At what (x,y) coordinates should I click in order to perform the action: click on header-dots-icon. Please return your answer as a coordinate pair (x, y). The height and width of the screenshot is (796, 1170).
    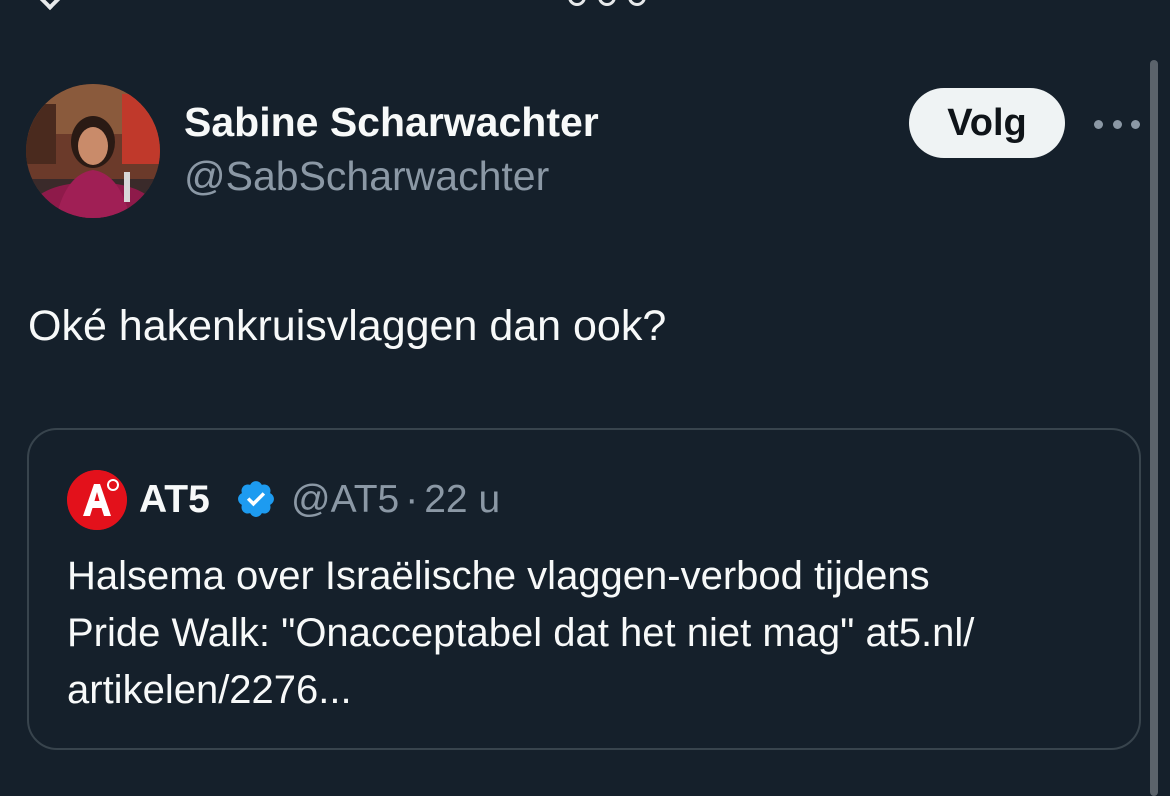
    Looking at the image, I should click on (607, 3).